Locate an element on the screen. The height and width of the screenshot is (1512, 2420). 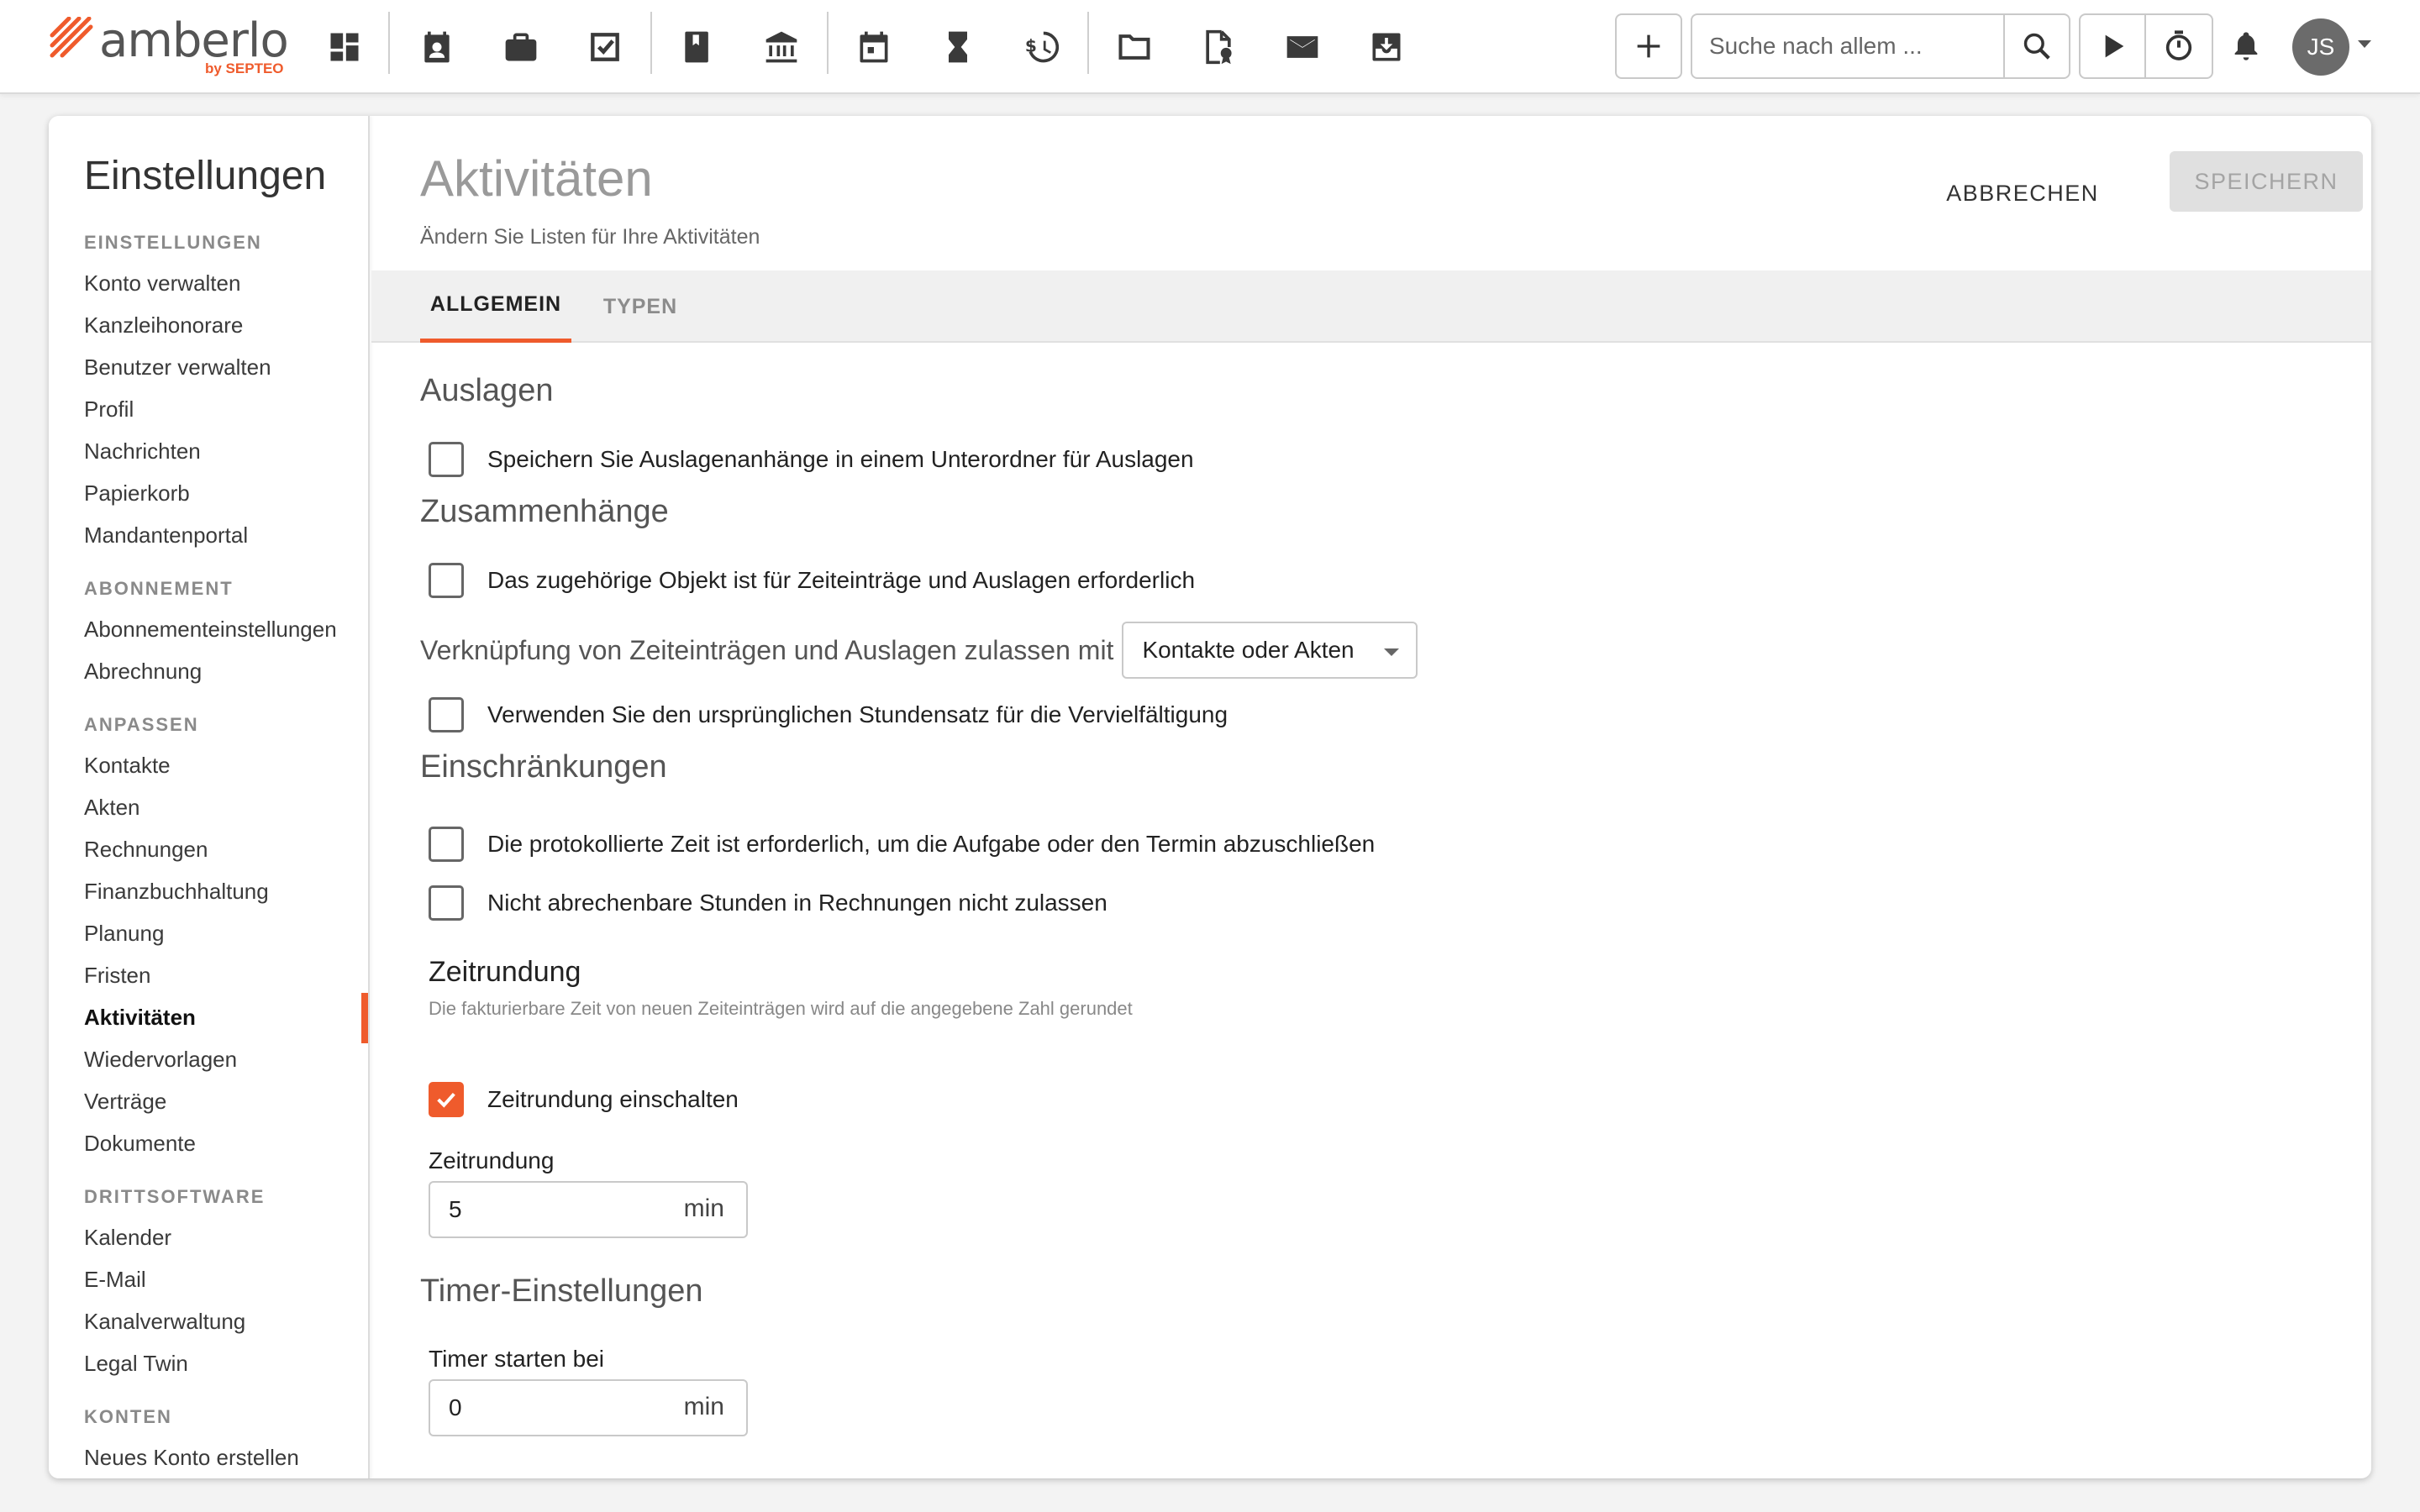
checkbox-rounding-enable is located at coordinates (447, 1099).